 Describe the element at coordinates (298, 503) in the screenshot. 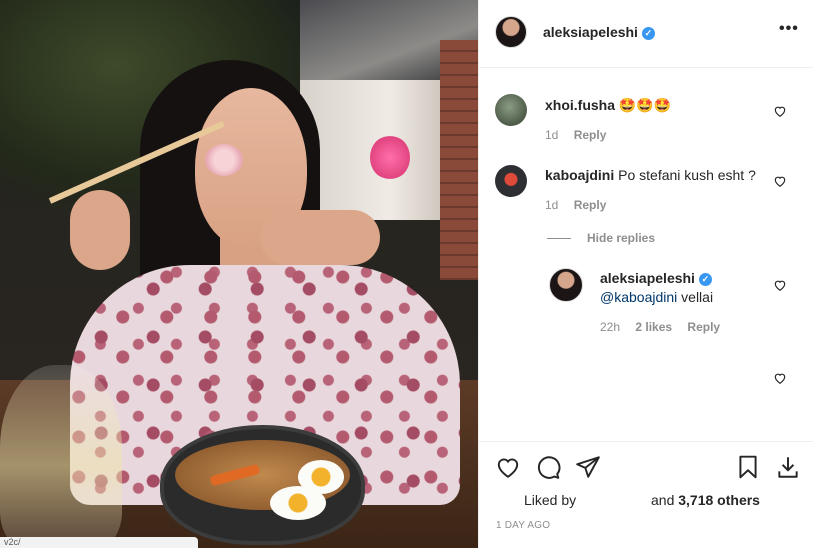

I see `egg-half` at that location.